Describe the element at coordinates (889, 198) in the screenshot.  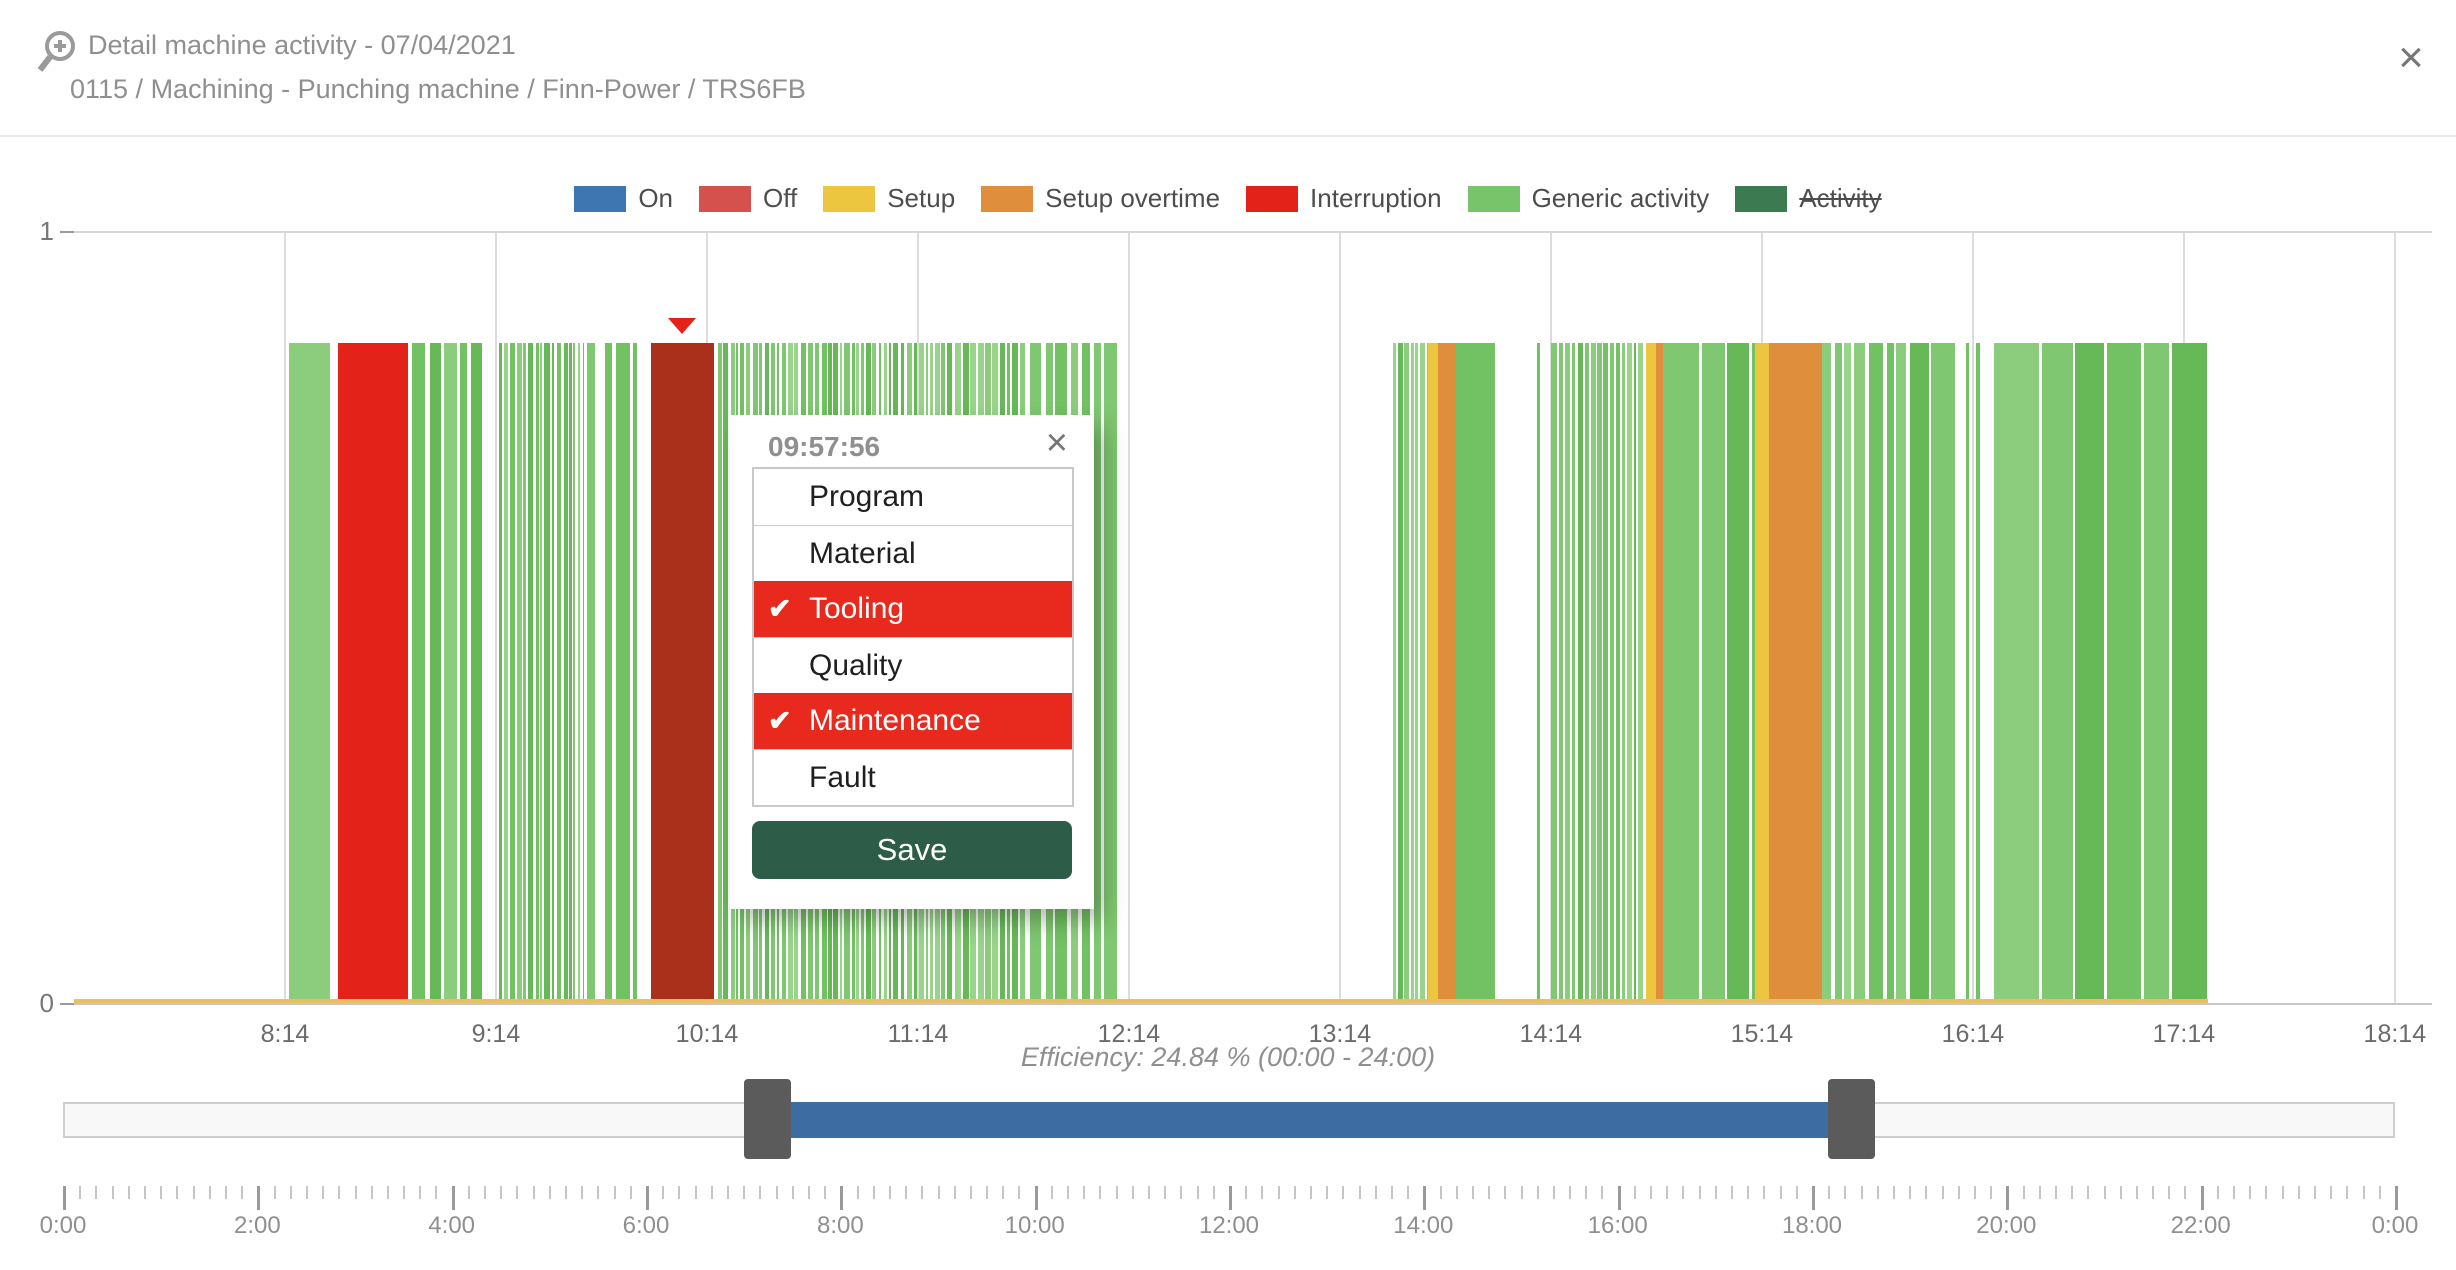
I see `legend-item-setup: Setup` at that location.